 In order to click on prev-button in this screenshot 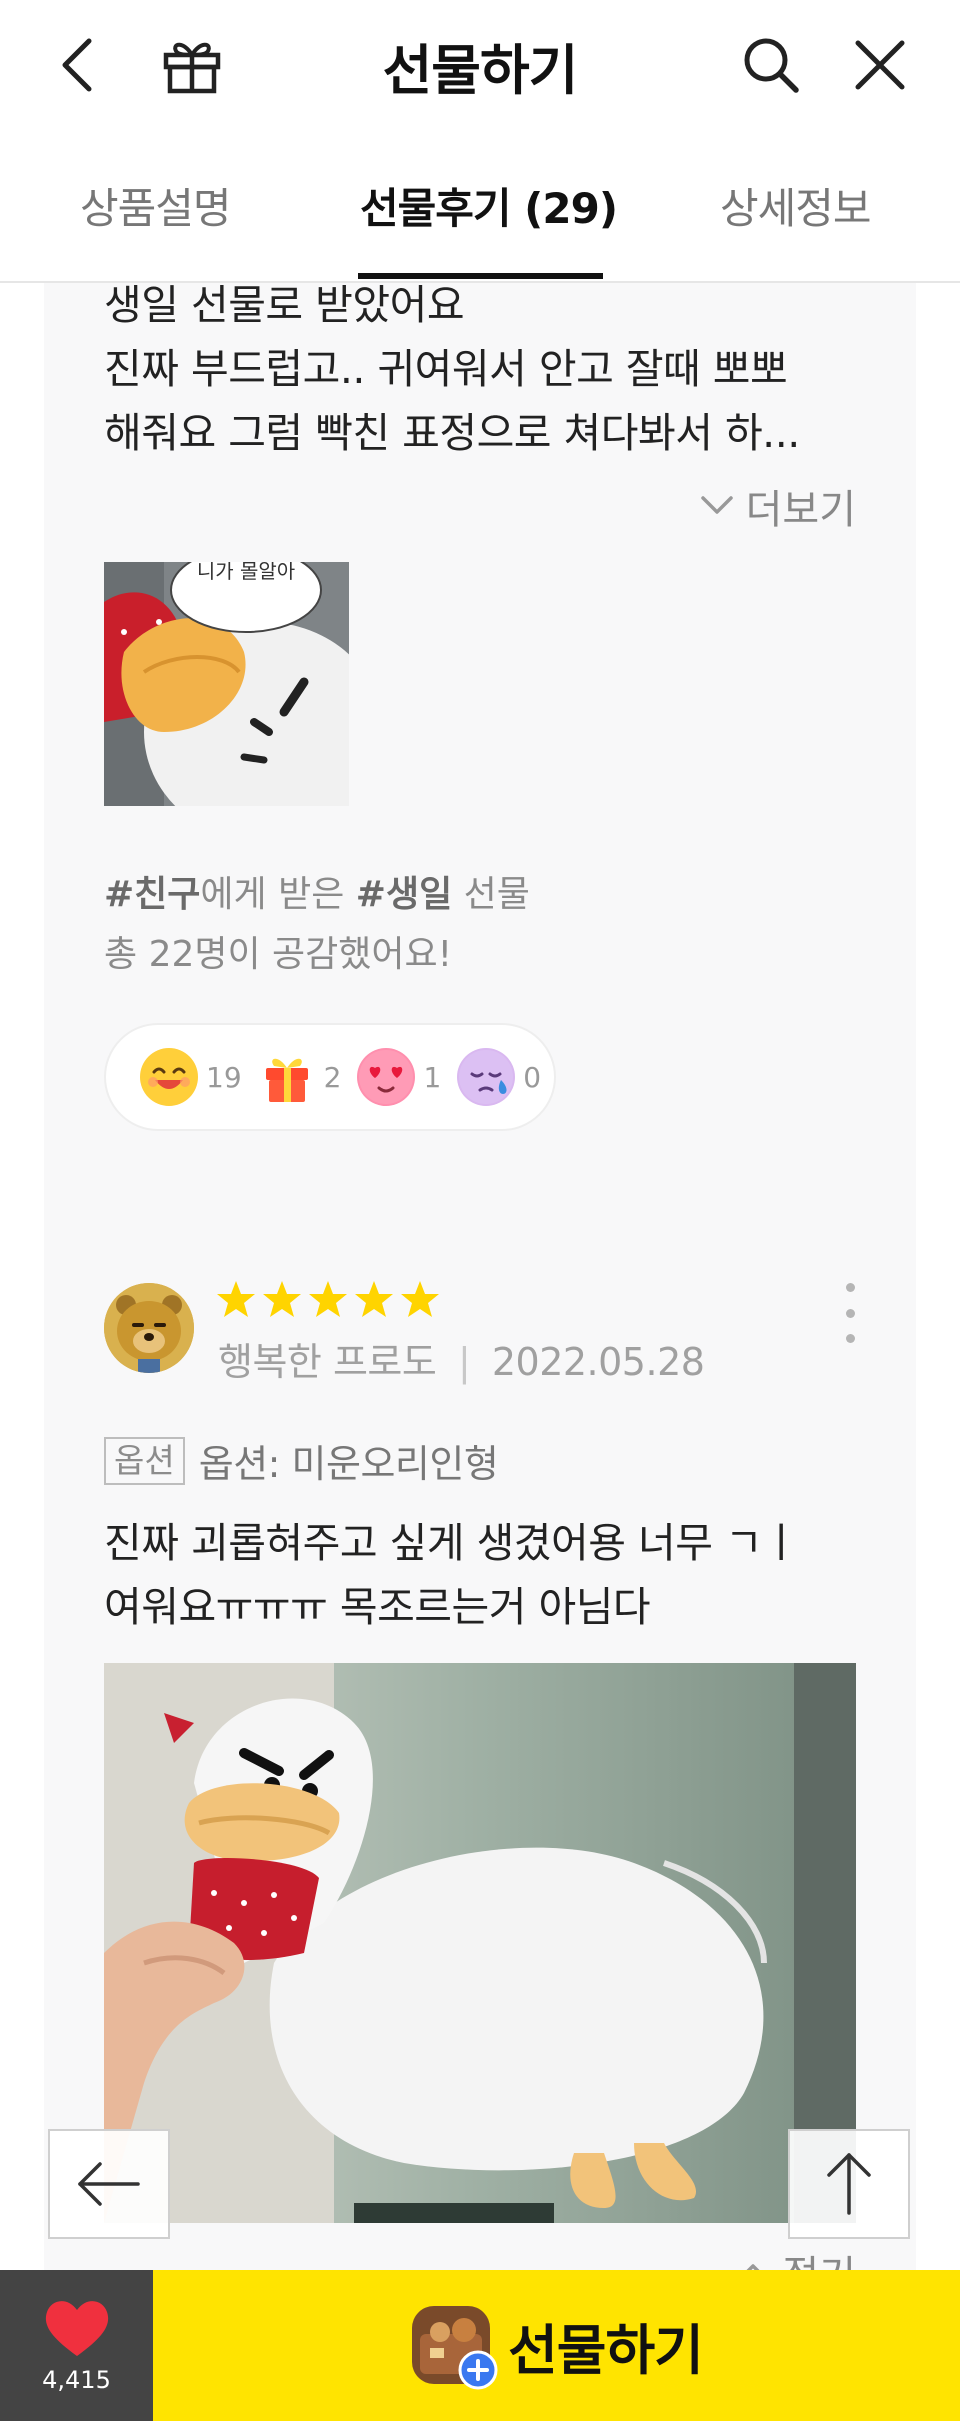, I will do `click(109, 2184)`.